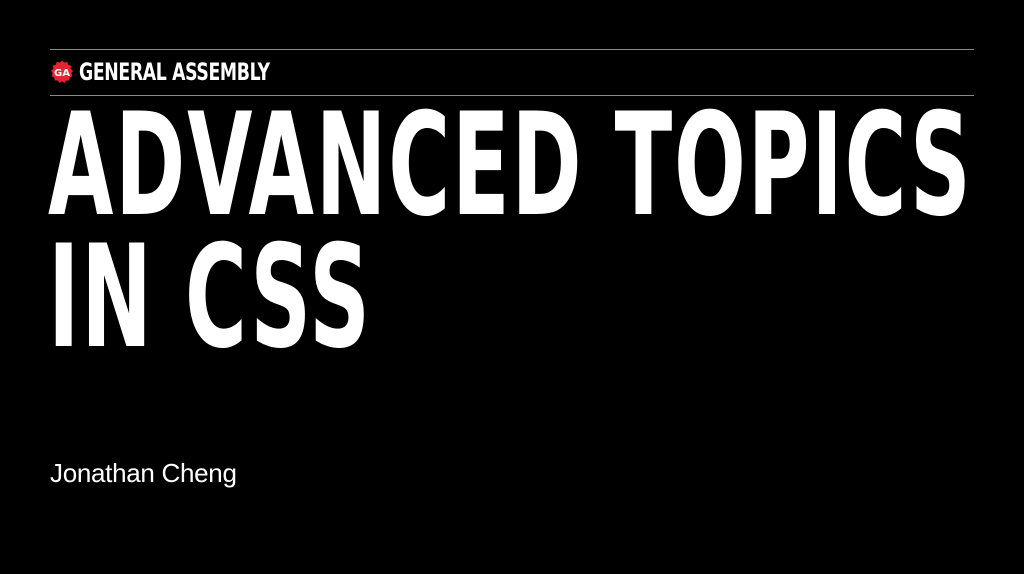 Image resolution: width=1024 pixels, height=574 pixels. Describe the element at coordinates (174, 72) in the screenshot. I see `brand-name: GENERAL ASSEMBLY` at that location.